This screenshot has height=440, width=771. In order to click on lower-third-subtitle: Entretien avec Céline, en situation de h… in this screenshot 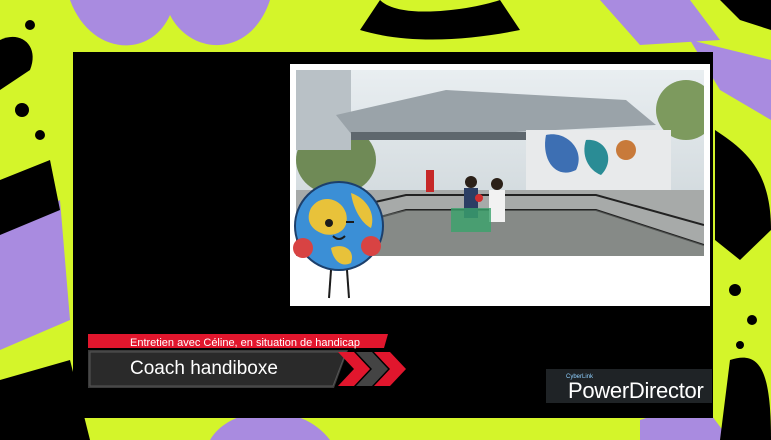, I will do `click(245, 343)`.